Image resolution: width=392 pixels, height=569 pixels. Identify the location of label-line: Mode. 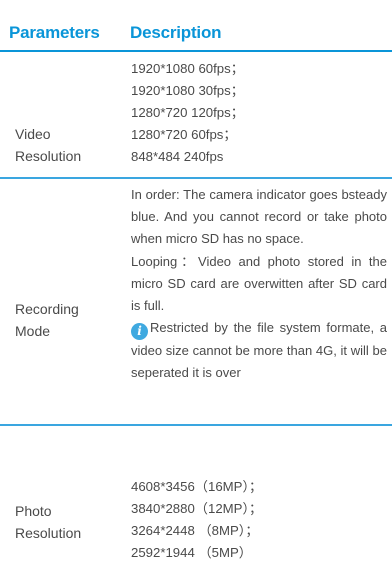
(33, 331).